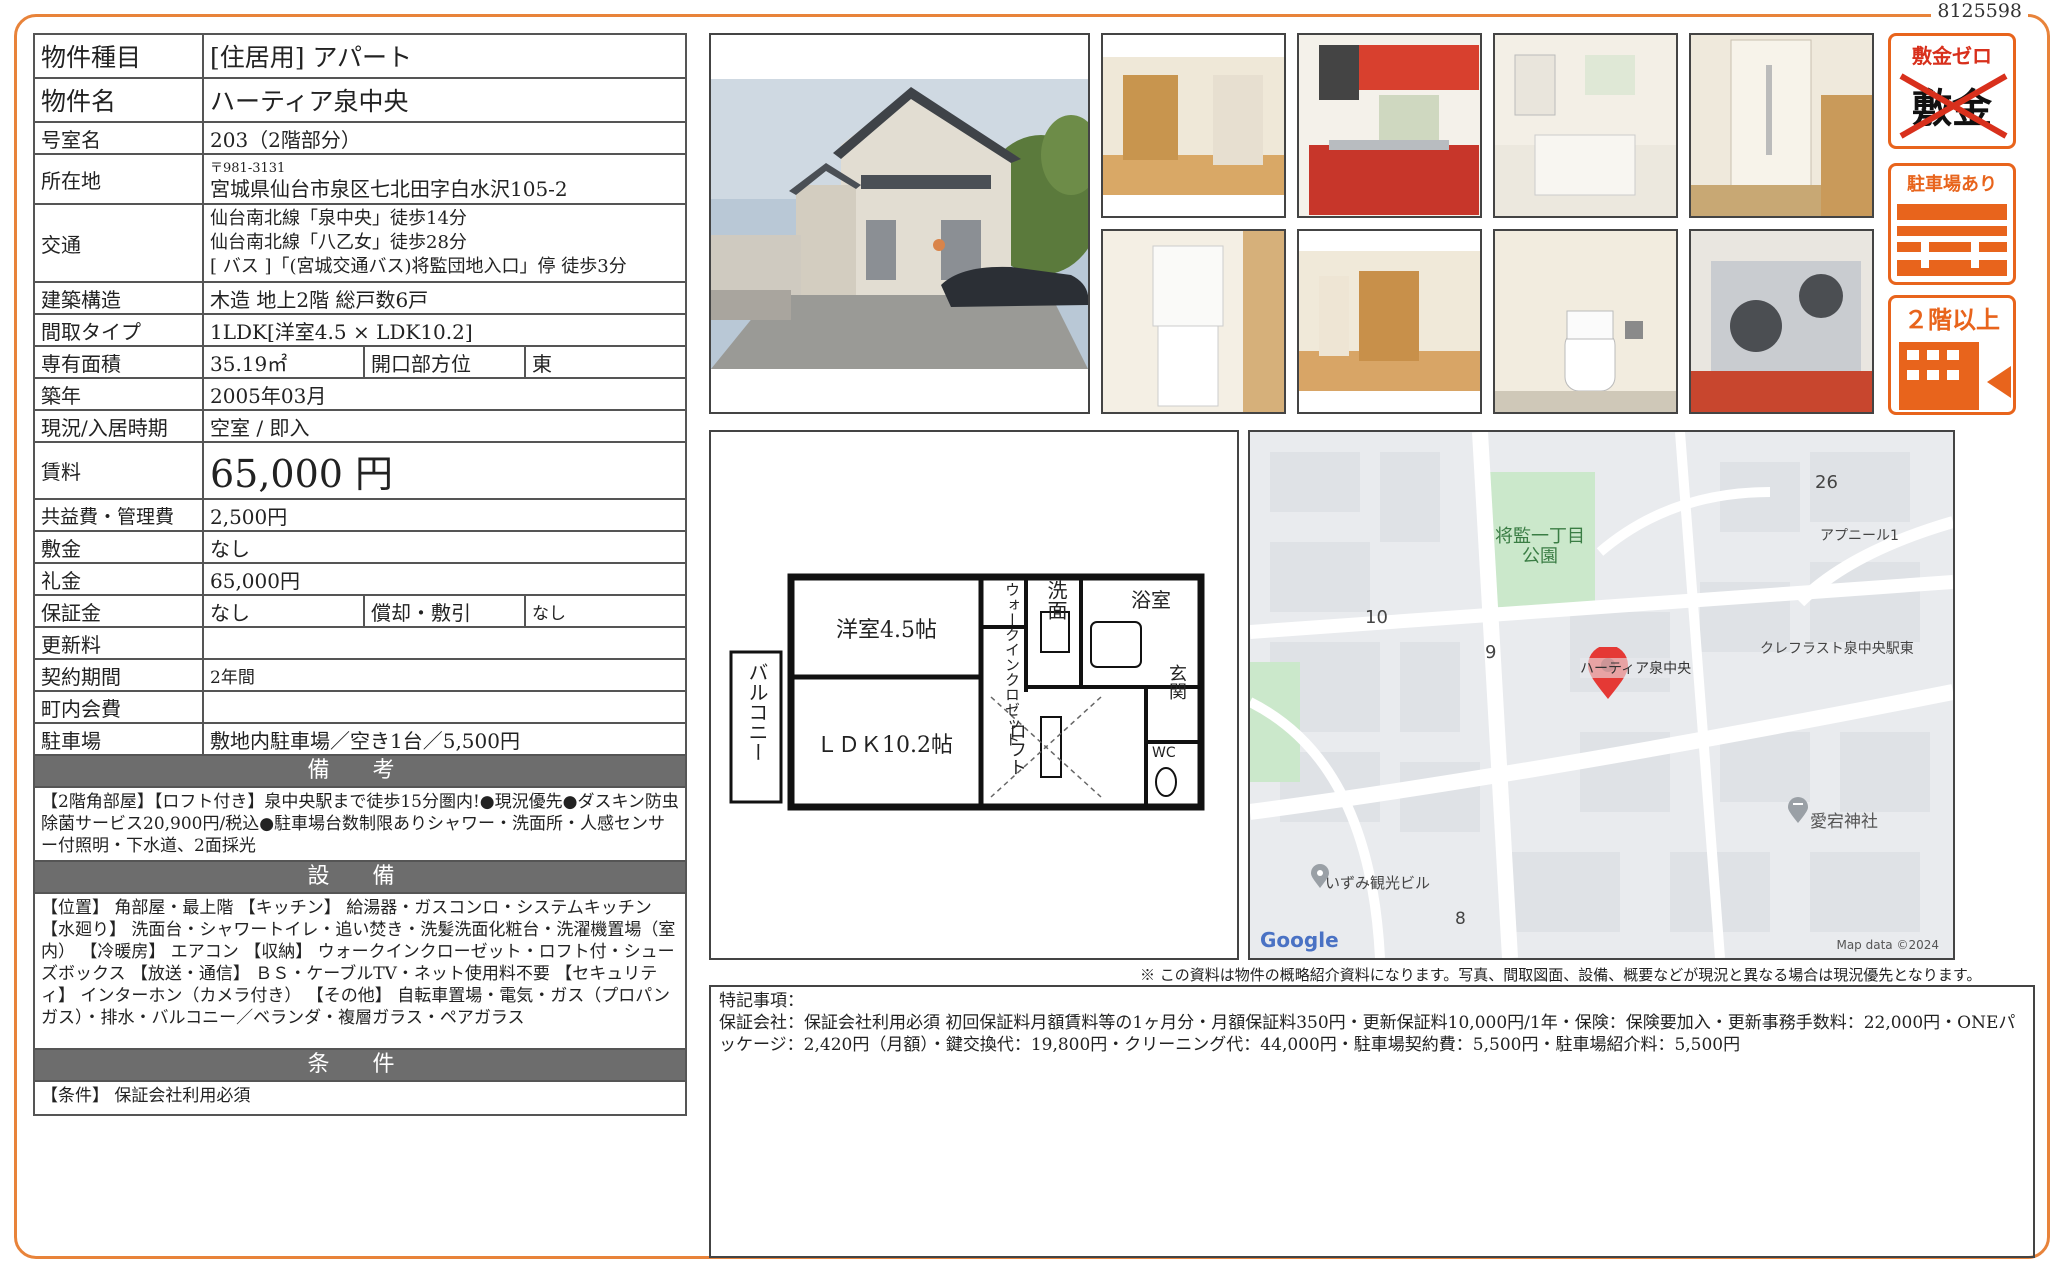 The width and height of the screenshot is (2056, 1265). Describe the element at coordinates (899, 223) in the screenshot. I see `exterior-photo` at that location.